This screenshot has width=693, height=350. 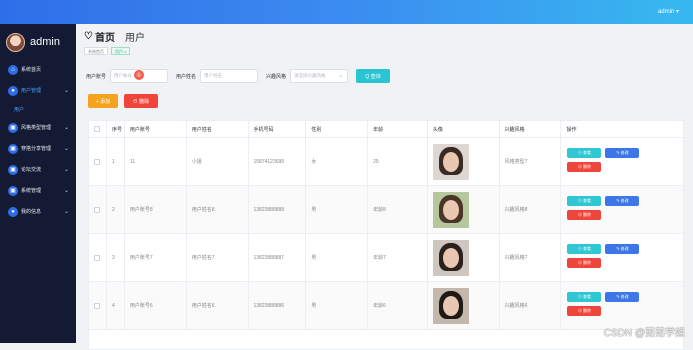 What do you see at coordinates (31, 170) in the screenshot?
I see `sidebar-item-label: 论坛交流` at bounding box center [31, 170].